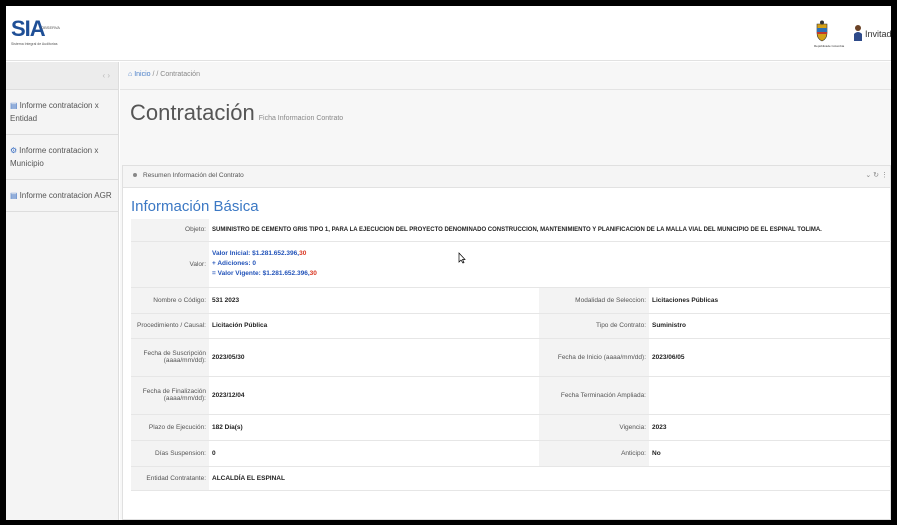  What do you see at coordinates (62, 76) in the screenshot?
I see `sidebar-toggle: ‹ ›` at bounding box center [62, 76].